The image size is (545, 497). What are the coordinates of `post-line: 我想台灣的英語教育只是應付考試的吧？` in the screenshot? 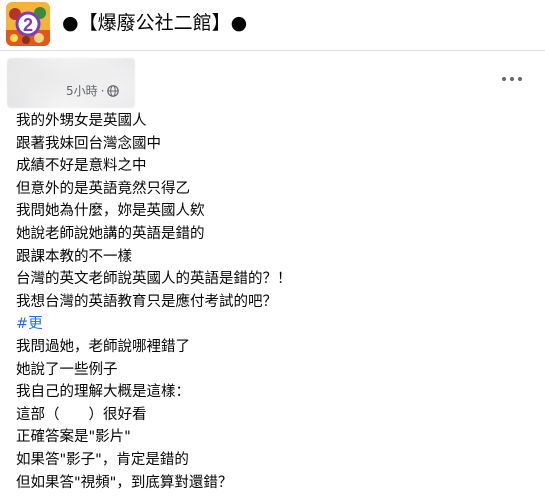 It's located at (146, 301).